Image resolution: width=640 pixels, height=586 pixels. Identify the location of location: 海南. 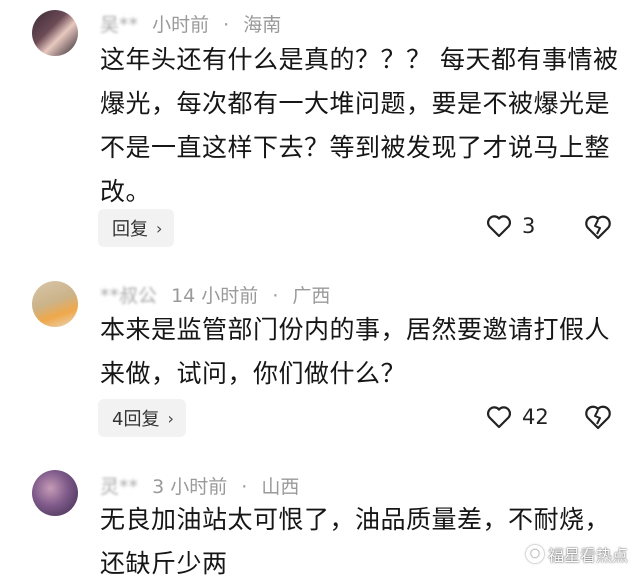
(262, 25).